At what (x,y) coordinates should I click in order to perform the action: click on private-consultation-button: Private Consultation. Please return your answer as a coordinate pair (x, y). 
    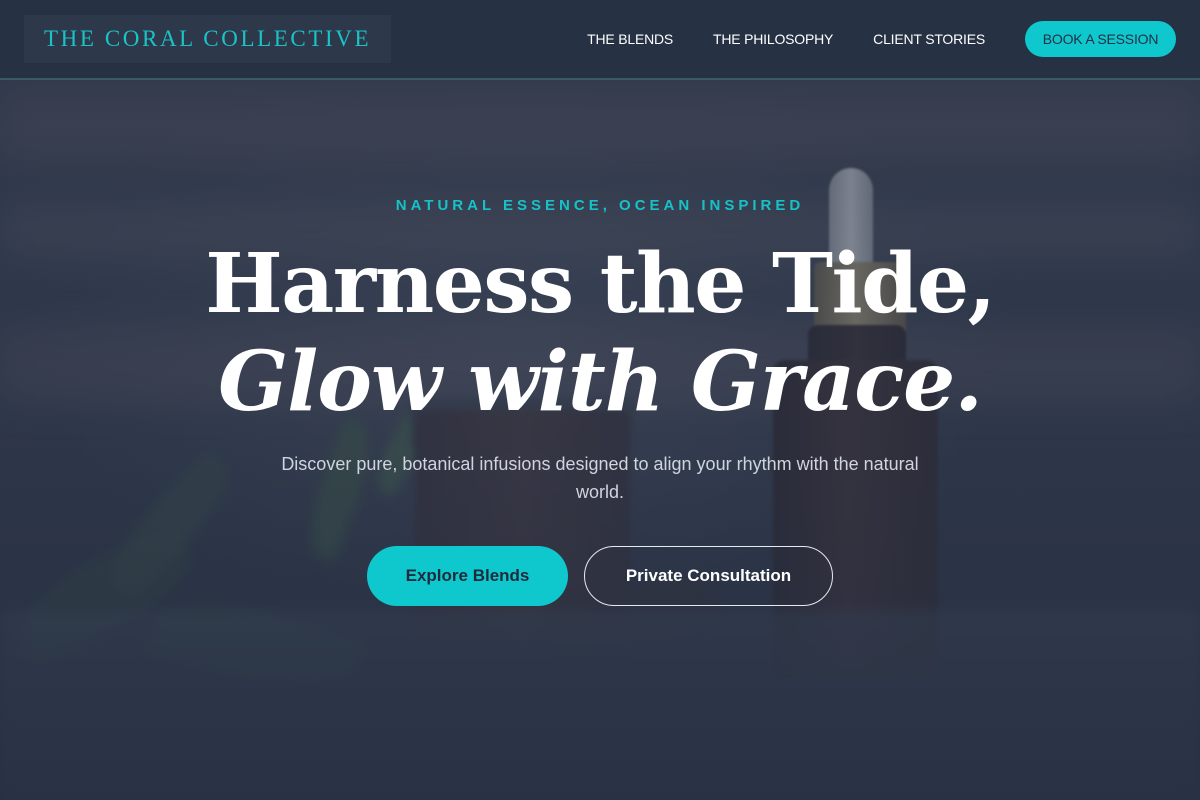
    Looking at the image, I should click on (708, 576).